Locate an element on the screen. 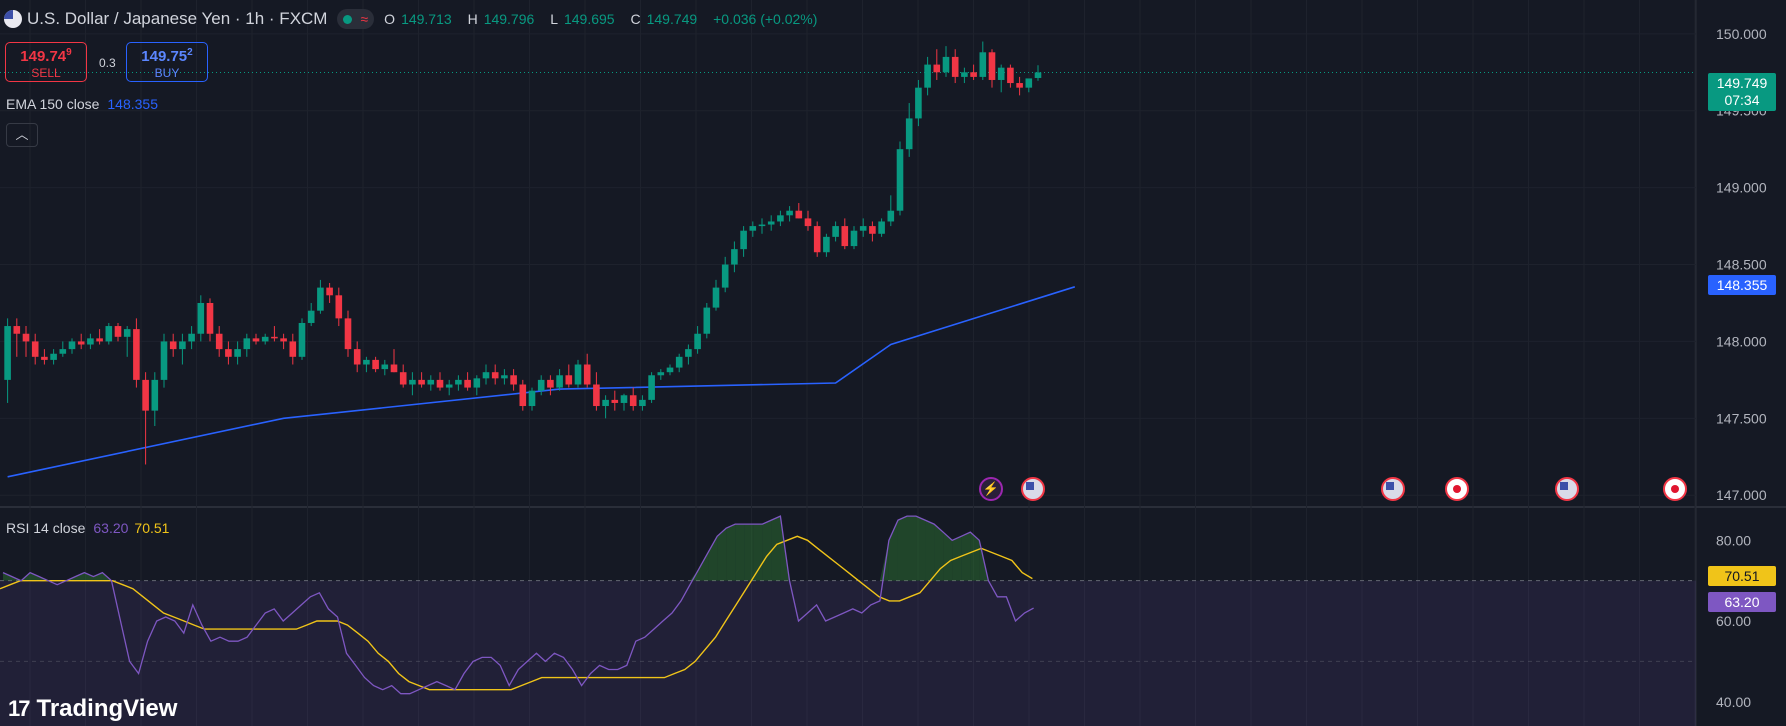 This screenshot has width=1786, height=726. ema-legend: EMA 150 close 148.355 is located at coordinates (82, 104).